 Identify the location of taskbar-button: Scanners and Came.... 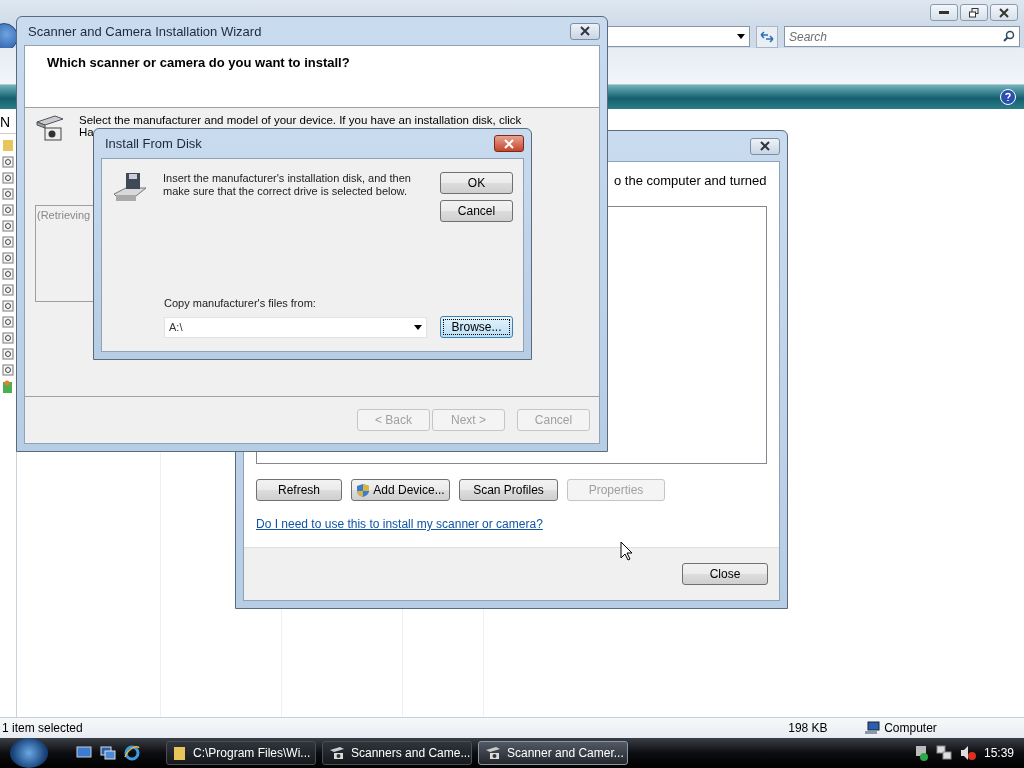
(397, 753).